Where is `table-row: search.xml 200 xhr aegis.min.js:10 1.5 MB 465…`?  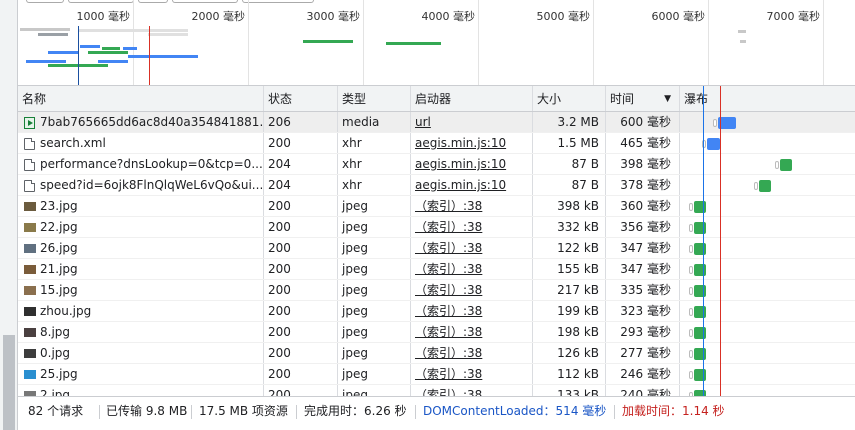
table-row: search.xml 200 xhr aegis.min.js:10 1.5 MB 465… is located at coordinates (436, 143).